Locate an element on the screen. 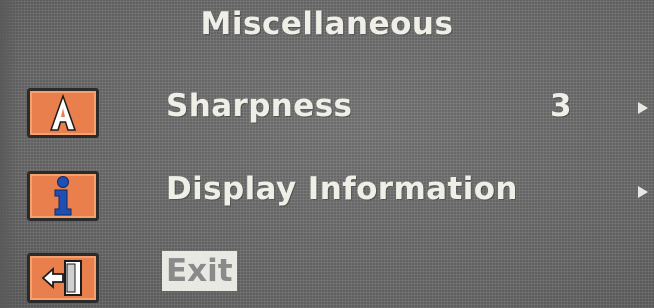  panel-edge-shadow is located at coordinates (9, 154).